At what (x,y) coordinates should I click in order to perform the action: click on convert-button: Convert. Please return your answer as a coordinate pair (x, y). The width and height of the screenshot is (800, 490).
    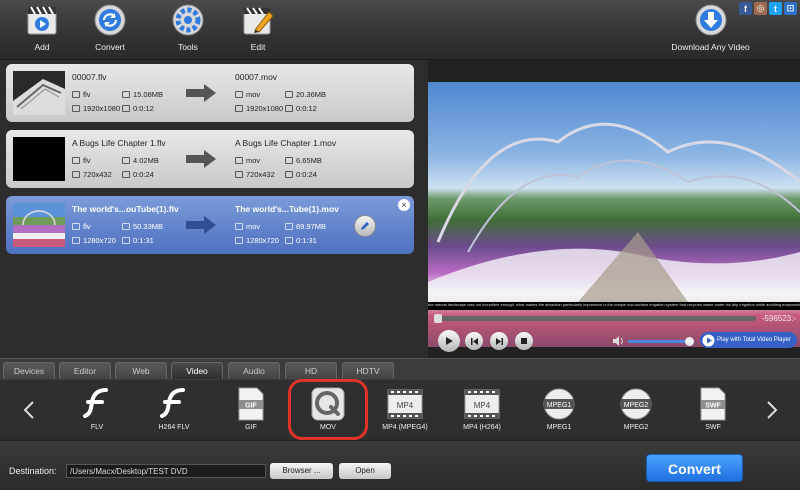
    Looking at the image, I should click on (694, 468).